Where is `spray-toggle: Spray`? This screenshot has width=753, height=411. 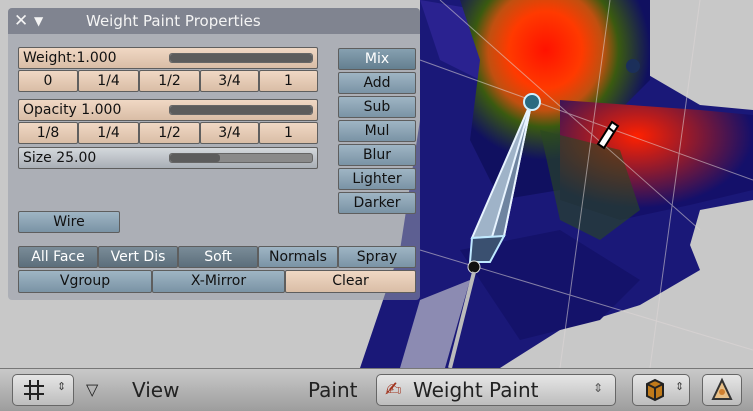 spray-toggle: Spray is located at coordinates (377, 257).